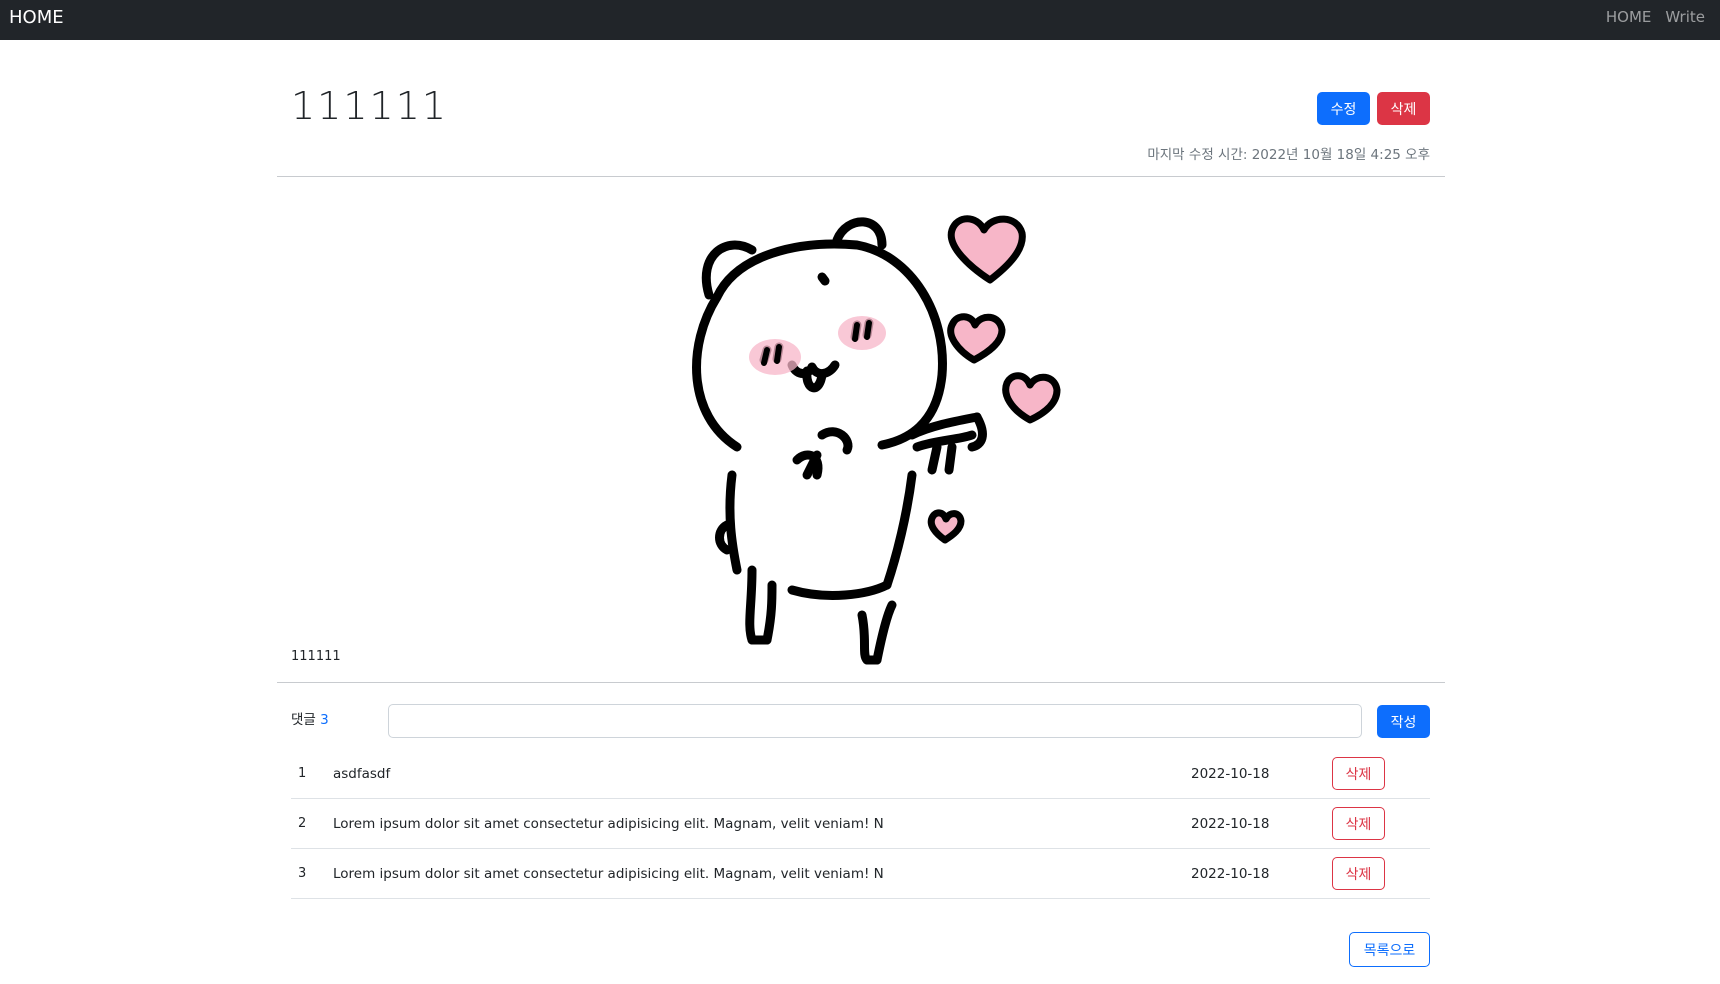 This screenshot has height=984, width=1720. Describe the element at coordinates (1685, 17) in the screenshot. I see `nav-write-link: Write` at that location.